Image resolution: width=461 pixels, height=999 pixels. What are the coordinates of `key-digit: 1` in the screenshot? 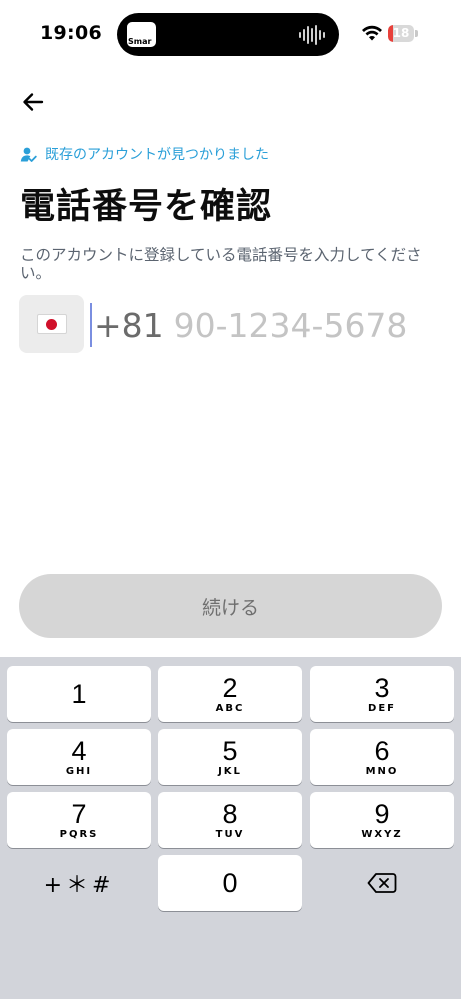 It's located at (79, 694).